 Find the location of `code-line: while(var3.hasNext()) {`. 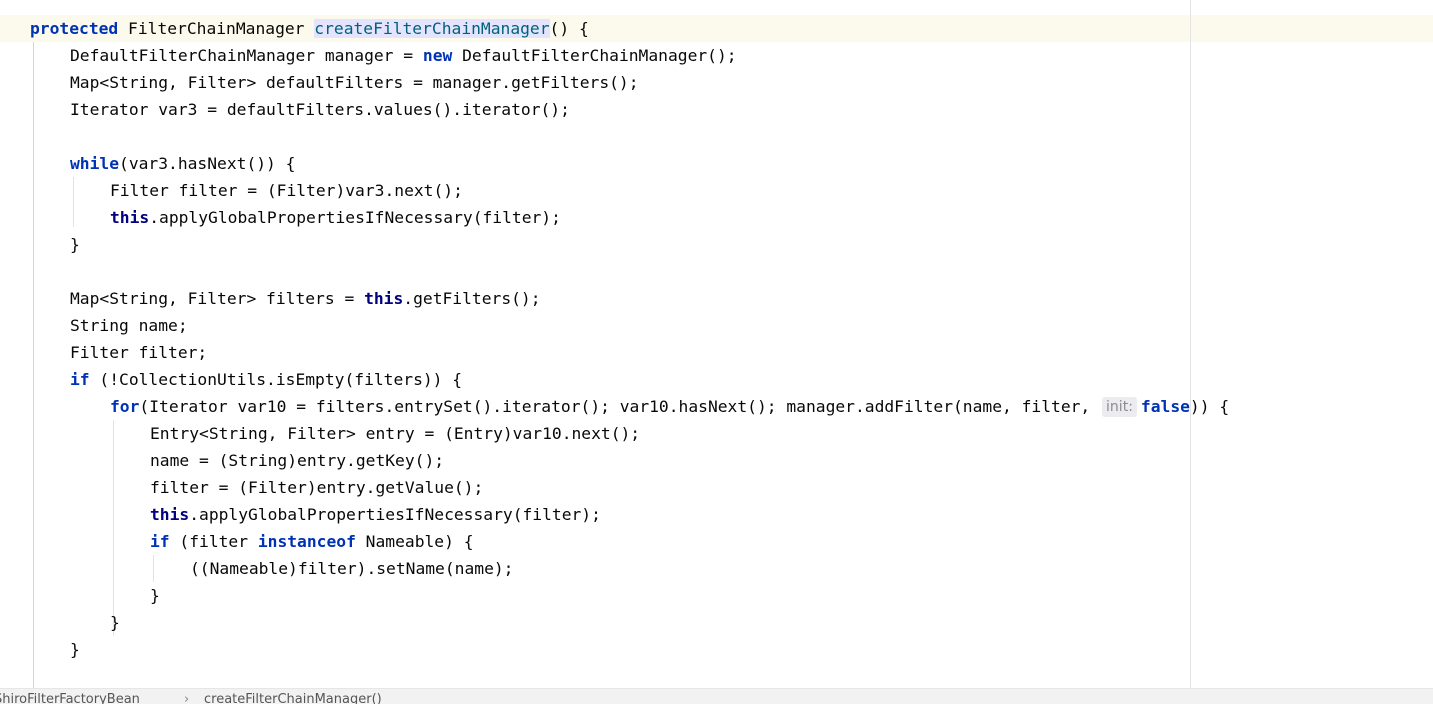

code-line: while(var3.hasNext()) { is located at coordinates (182, 163).